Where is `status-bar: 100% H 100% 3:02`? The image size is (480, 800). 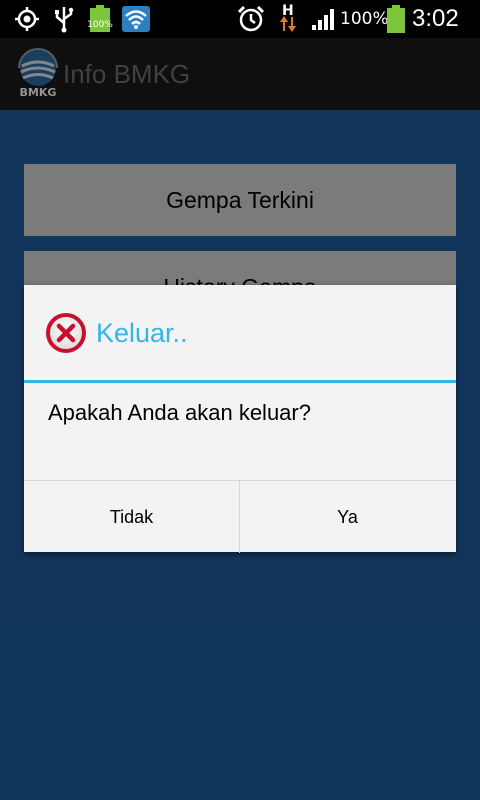 status-bar: 100% H 100% 3:02 is located at coordinates (240, 19).